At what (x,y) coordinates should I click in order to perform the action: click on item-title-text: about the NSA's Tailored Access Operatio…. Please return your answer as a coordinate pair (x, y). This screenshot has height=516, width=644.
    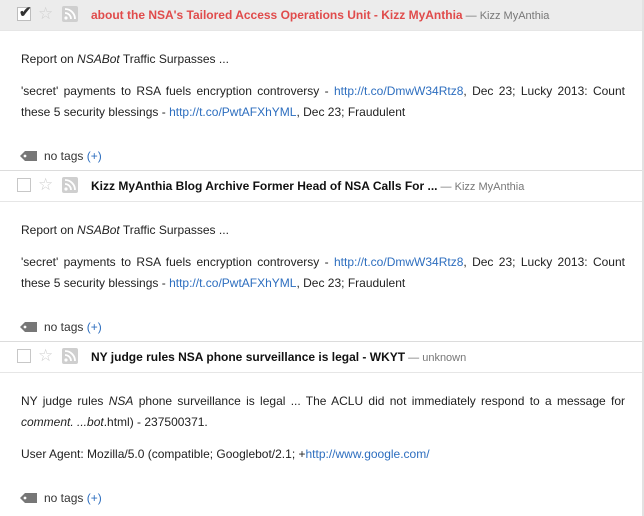
    Looking at the image, I should click on (277, 15).